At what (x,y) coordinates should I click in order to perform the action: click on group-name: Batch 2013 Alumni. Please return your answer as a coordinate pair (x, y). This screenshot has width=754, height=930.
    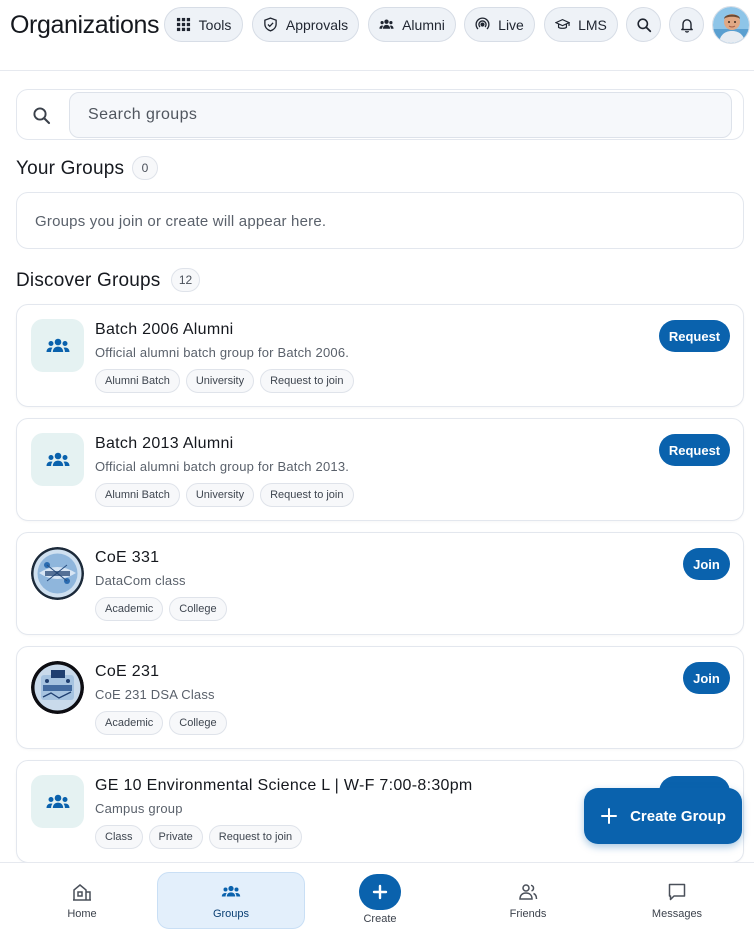
    Looking at the image, I should click on (164, 444).